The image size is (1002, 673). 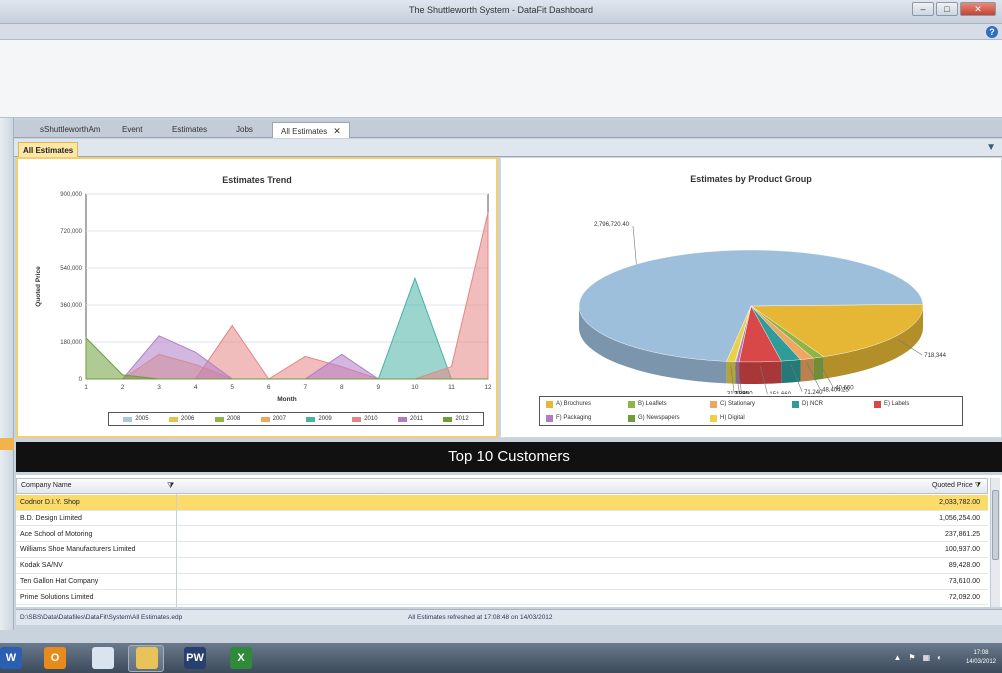 I want to click on tray-arrow-icon: ▲, so click(x=898, y=657).